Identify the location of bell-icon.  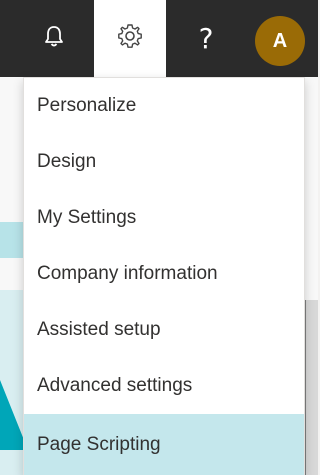
(54, 38).